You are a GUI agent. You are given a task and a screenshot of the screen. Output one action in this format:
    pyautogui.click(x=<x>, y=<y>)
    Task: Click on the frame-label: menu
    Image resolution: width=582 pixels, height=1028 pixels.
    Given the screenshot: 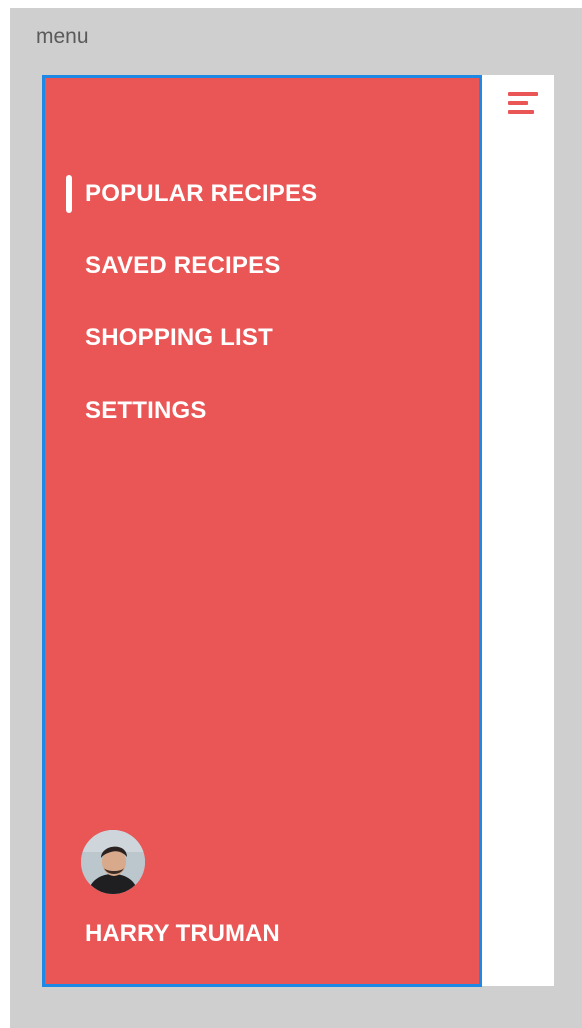 What is the action you would take?
    pyautogui.click(x=62, y=36)
    